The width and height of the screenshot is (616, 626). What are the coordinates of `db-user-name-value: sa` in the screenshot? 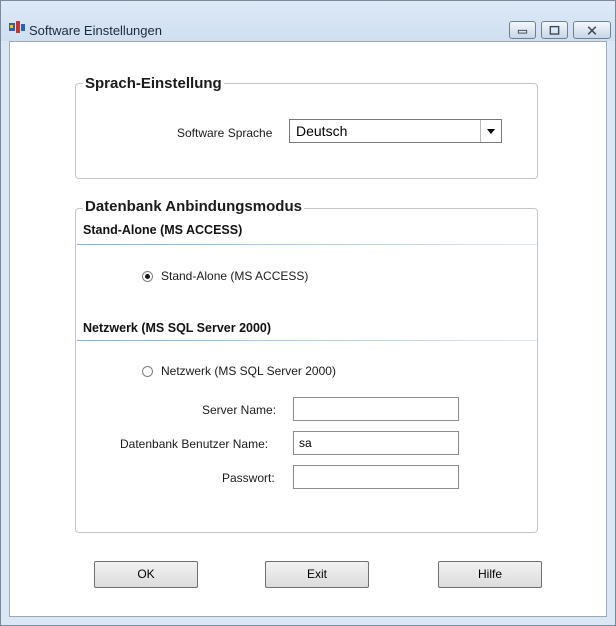 It's located at (305, 443).